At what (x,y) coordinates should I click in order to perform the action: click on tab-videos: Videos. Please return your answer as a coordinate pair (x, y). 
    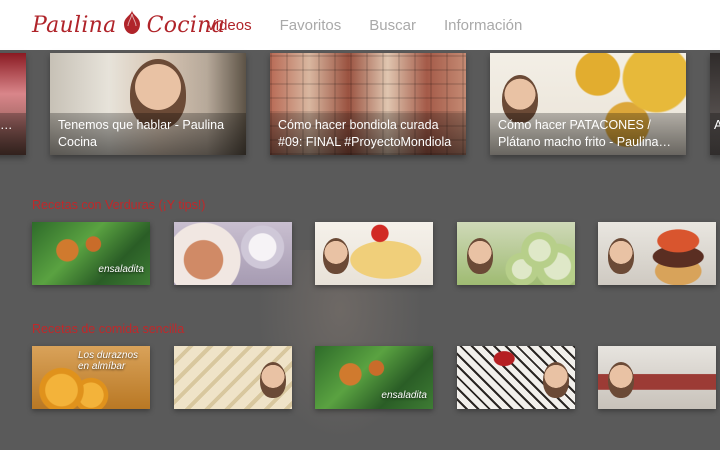
    Looking at the image, I should click on (229, 25).